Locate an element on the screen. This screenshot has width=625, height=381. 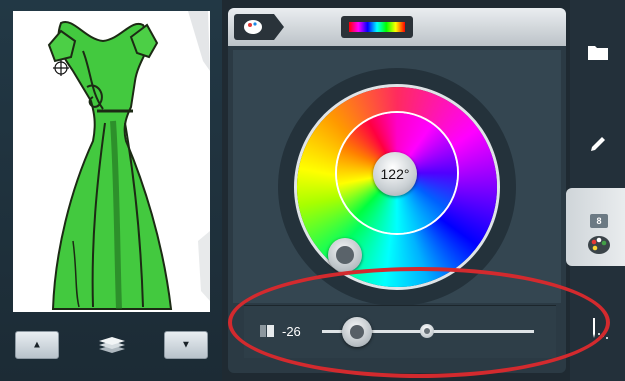
brightness-thumb is located at coordinates (357, 332).